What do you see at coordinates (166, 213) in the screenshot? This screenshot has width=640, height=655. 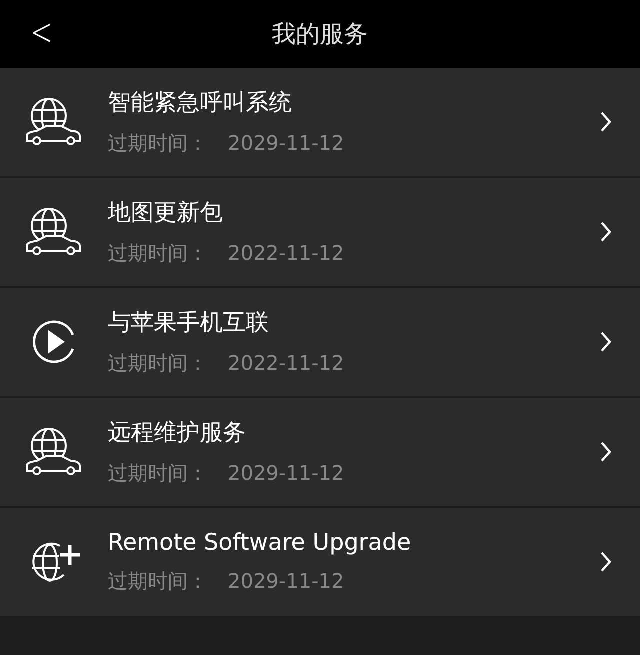 I see `service-name: 地图更新包` at bounding box center [166, 213].